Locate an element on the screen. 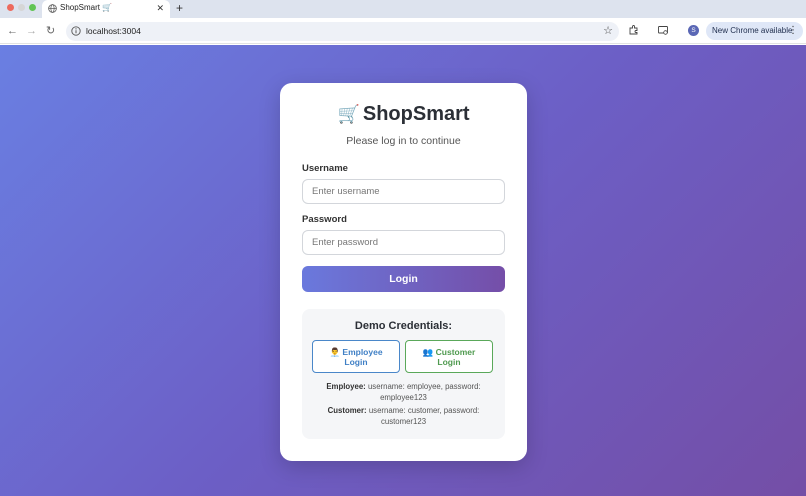 Image resolution: width=806 pixels, height=496 pixels. customers-icon: 👥 is located at coordinates (428, 351).